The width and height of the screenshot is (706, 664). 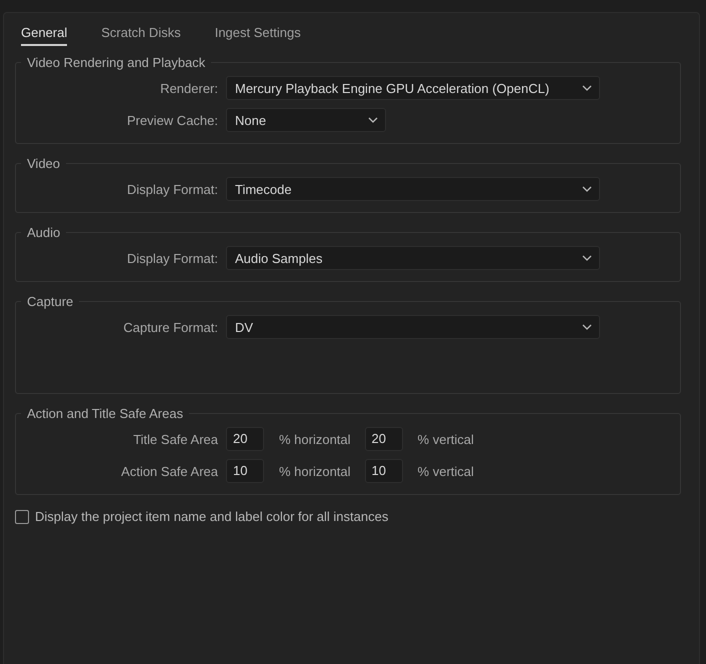 I want to click on group-title: Action and Title Safe Areas, so click(x=105, y=413).